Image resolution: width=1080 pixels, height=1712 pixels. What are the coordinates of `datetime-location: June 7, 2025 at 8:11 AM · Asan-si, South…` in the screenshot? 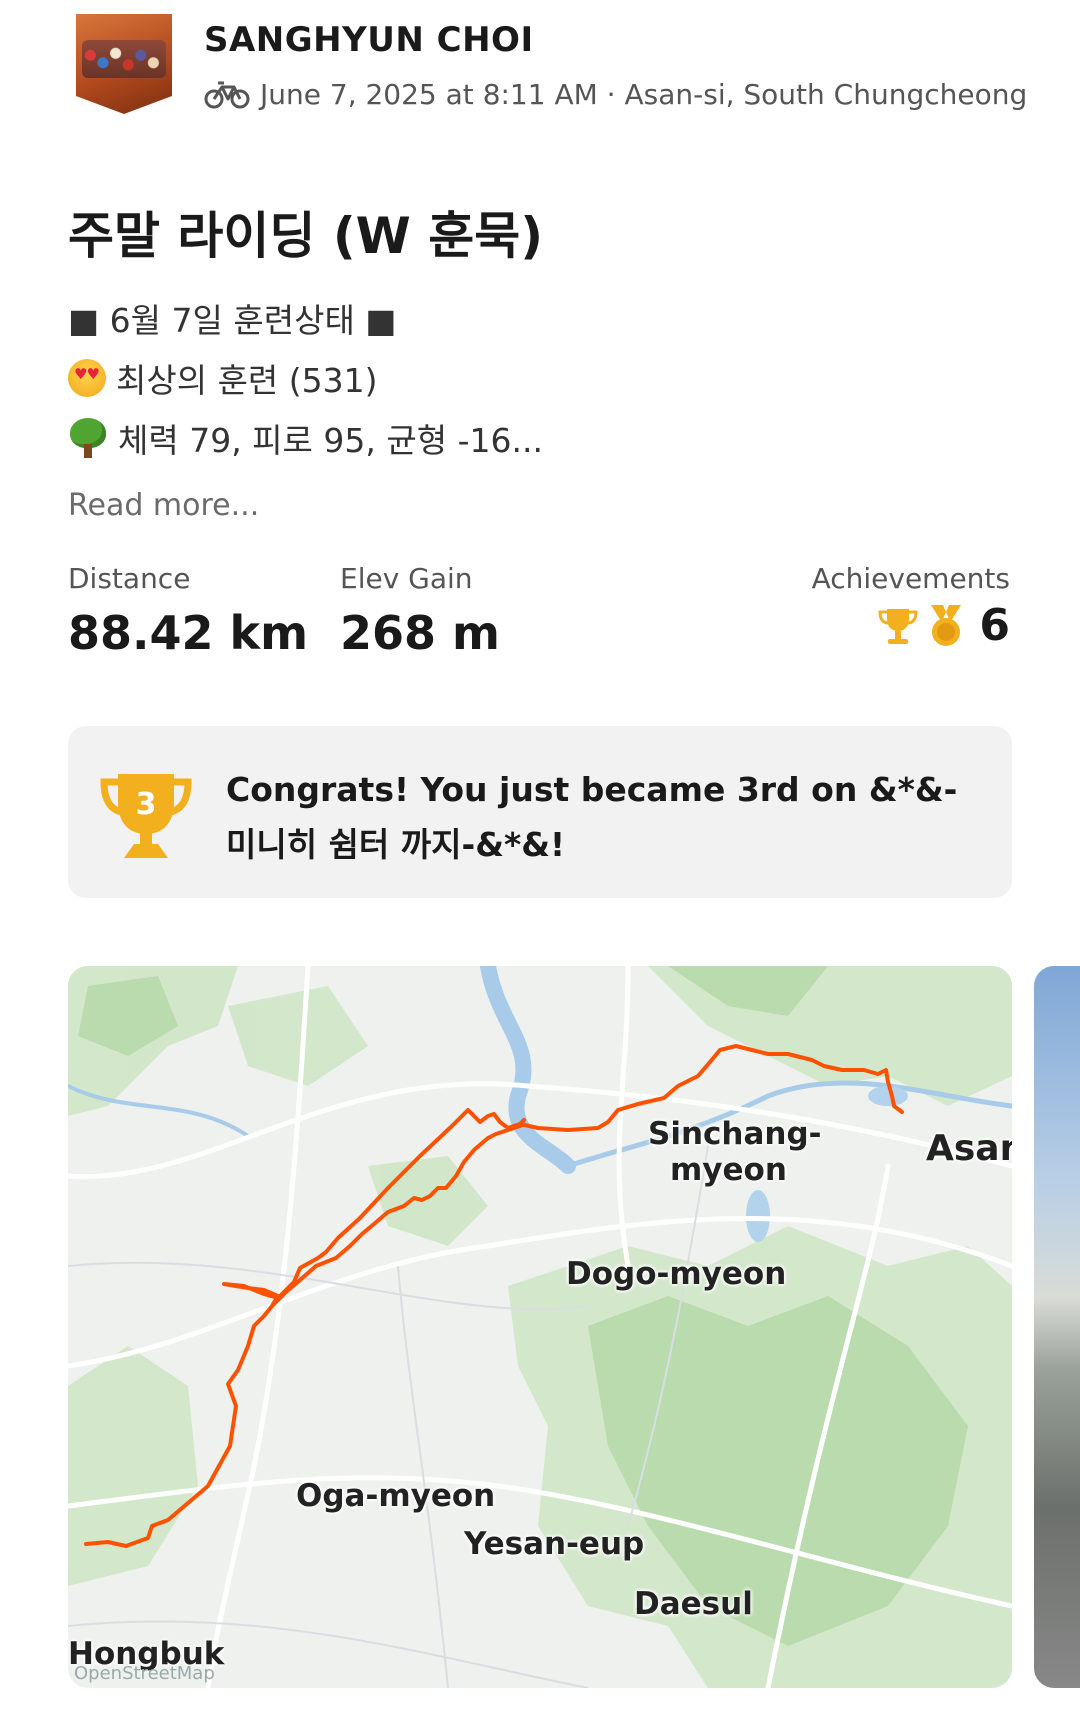 It's located at (644, 94).